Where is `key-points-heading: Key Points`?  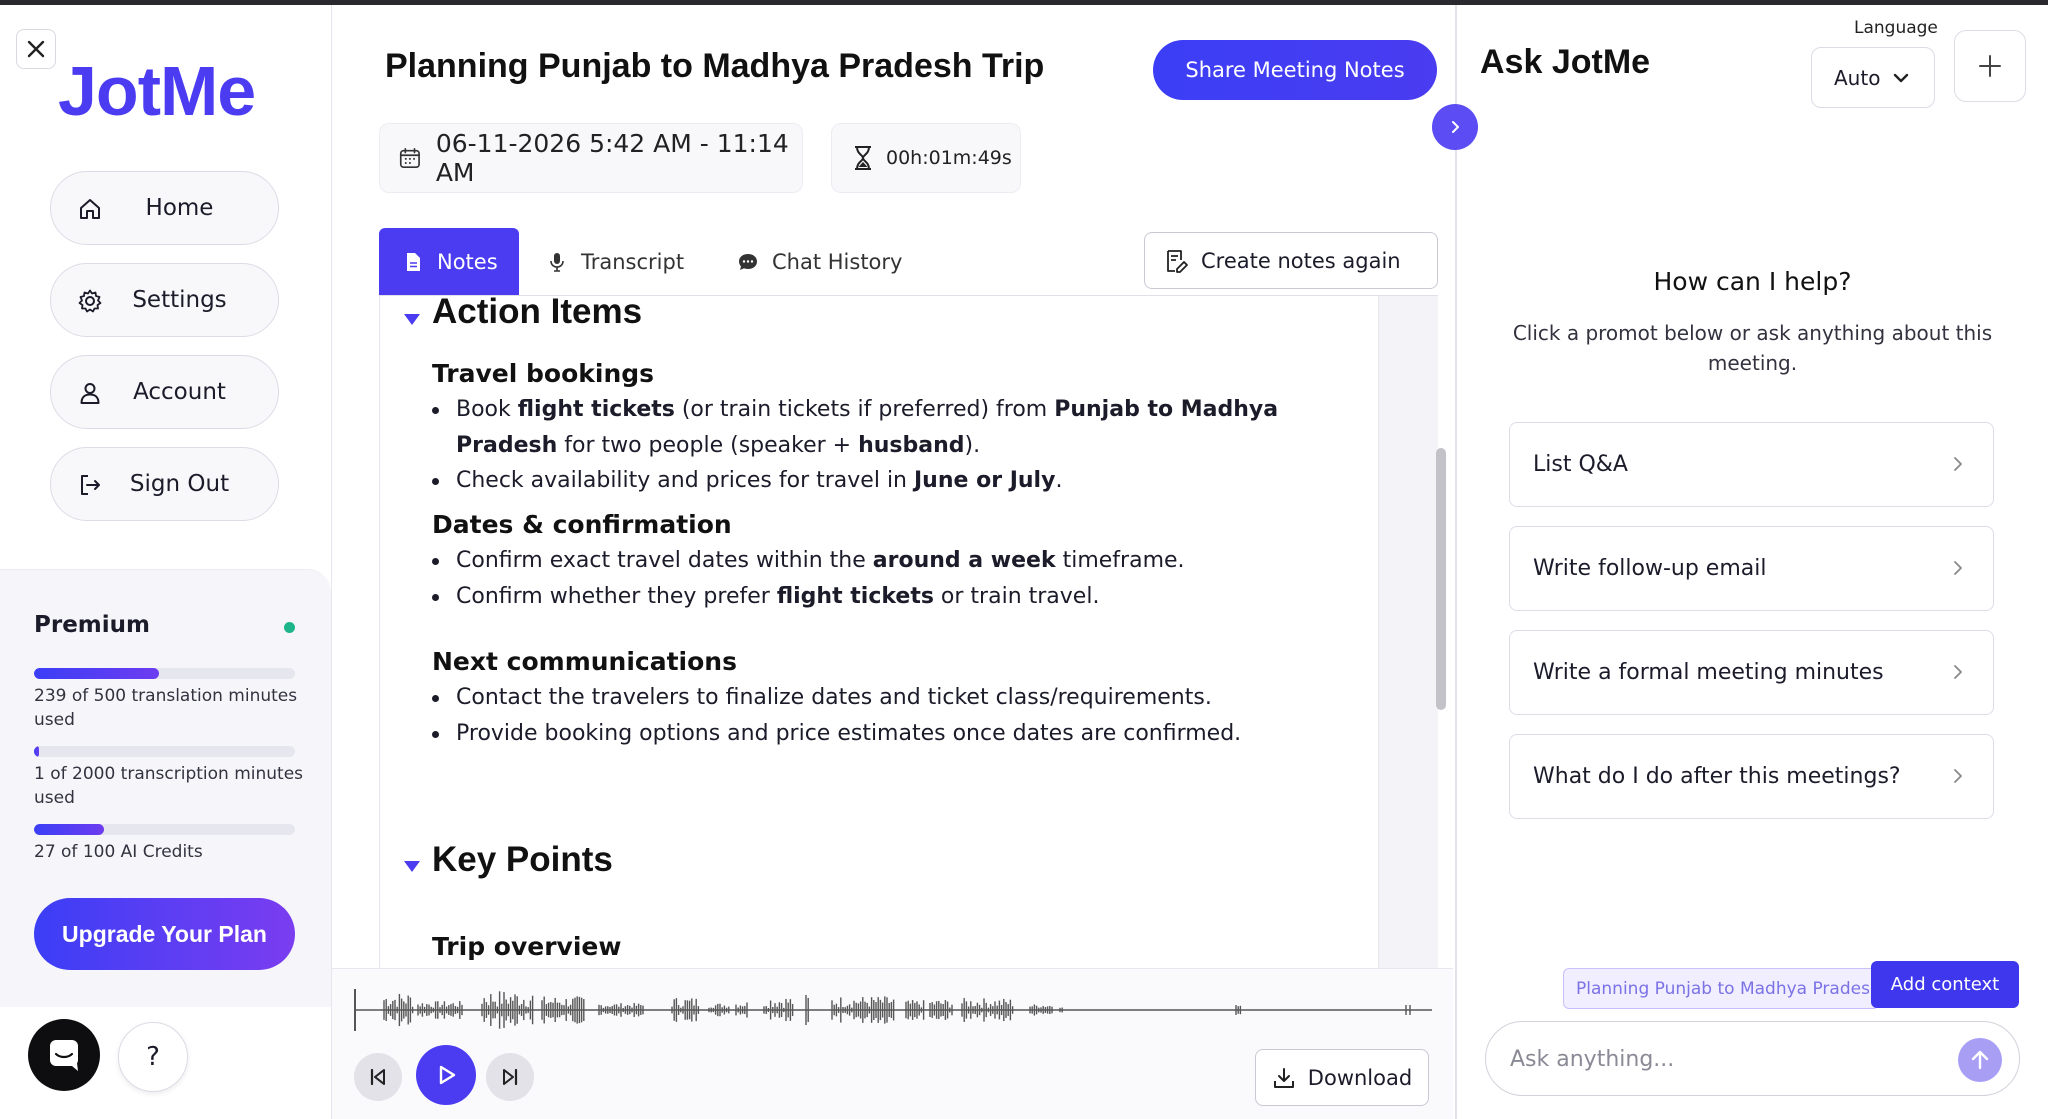 key-points-heading: Key Points is located at coordinates (522, 859).